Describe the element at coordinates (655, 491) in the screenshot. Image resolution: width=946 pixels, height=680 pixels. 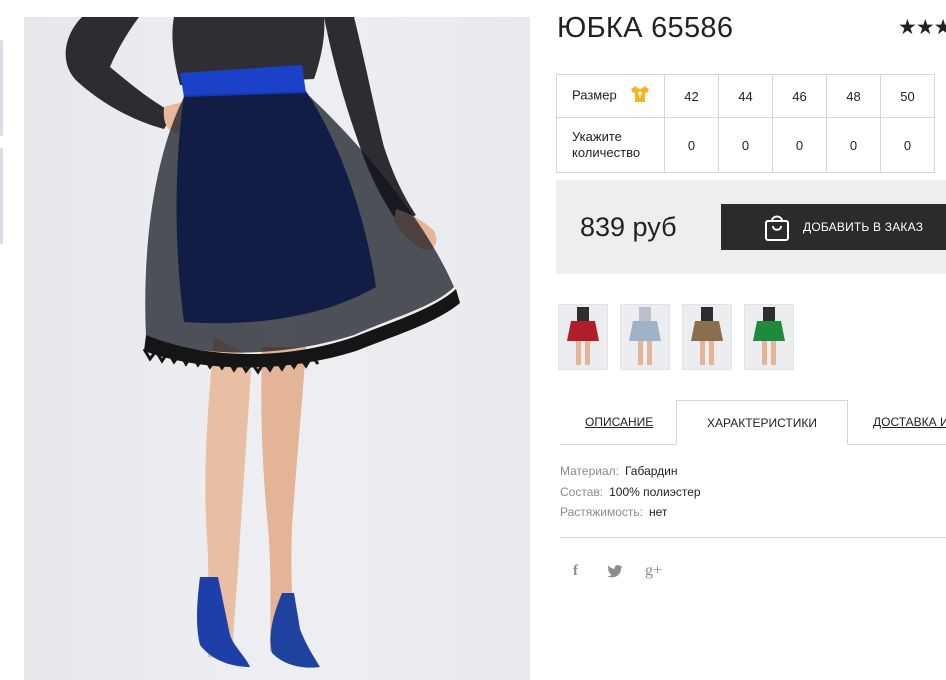
I see `characteristic-value: 100% полиэстер` at that location.